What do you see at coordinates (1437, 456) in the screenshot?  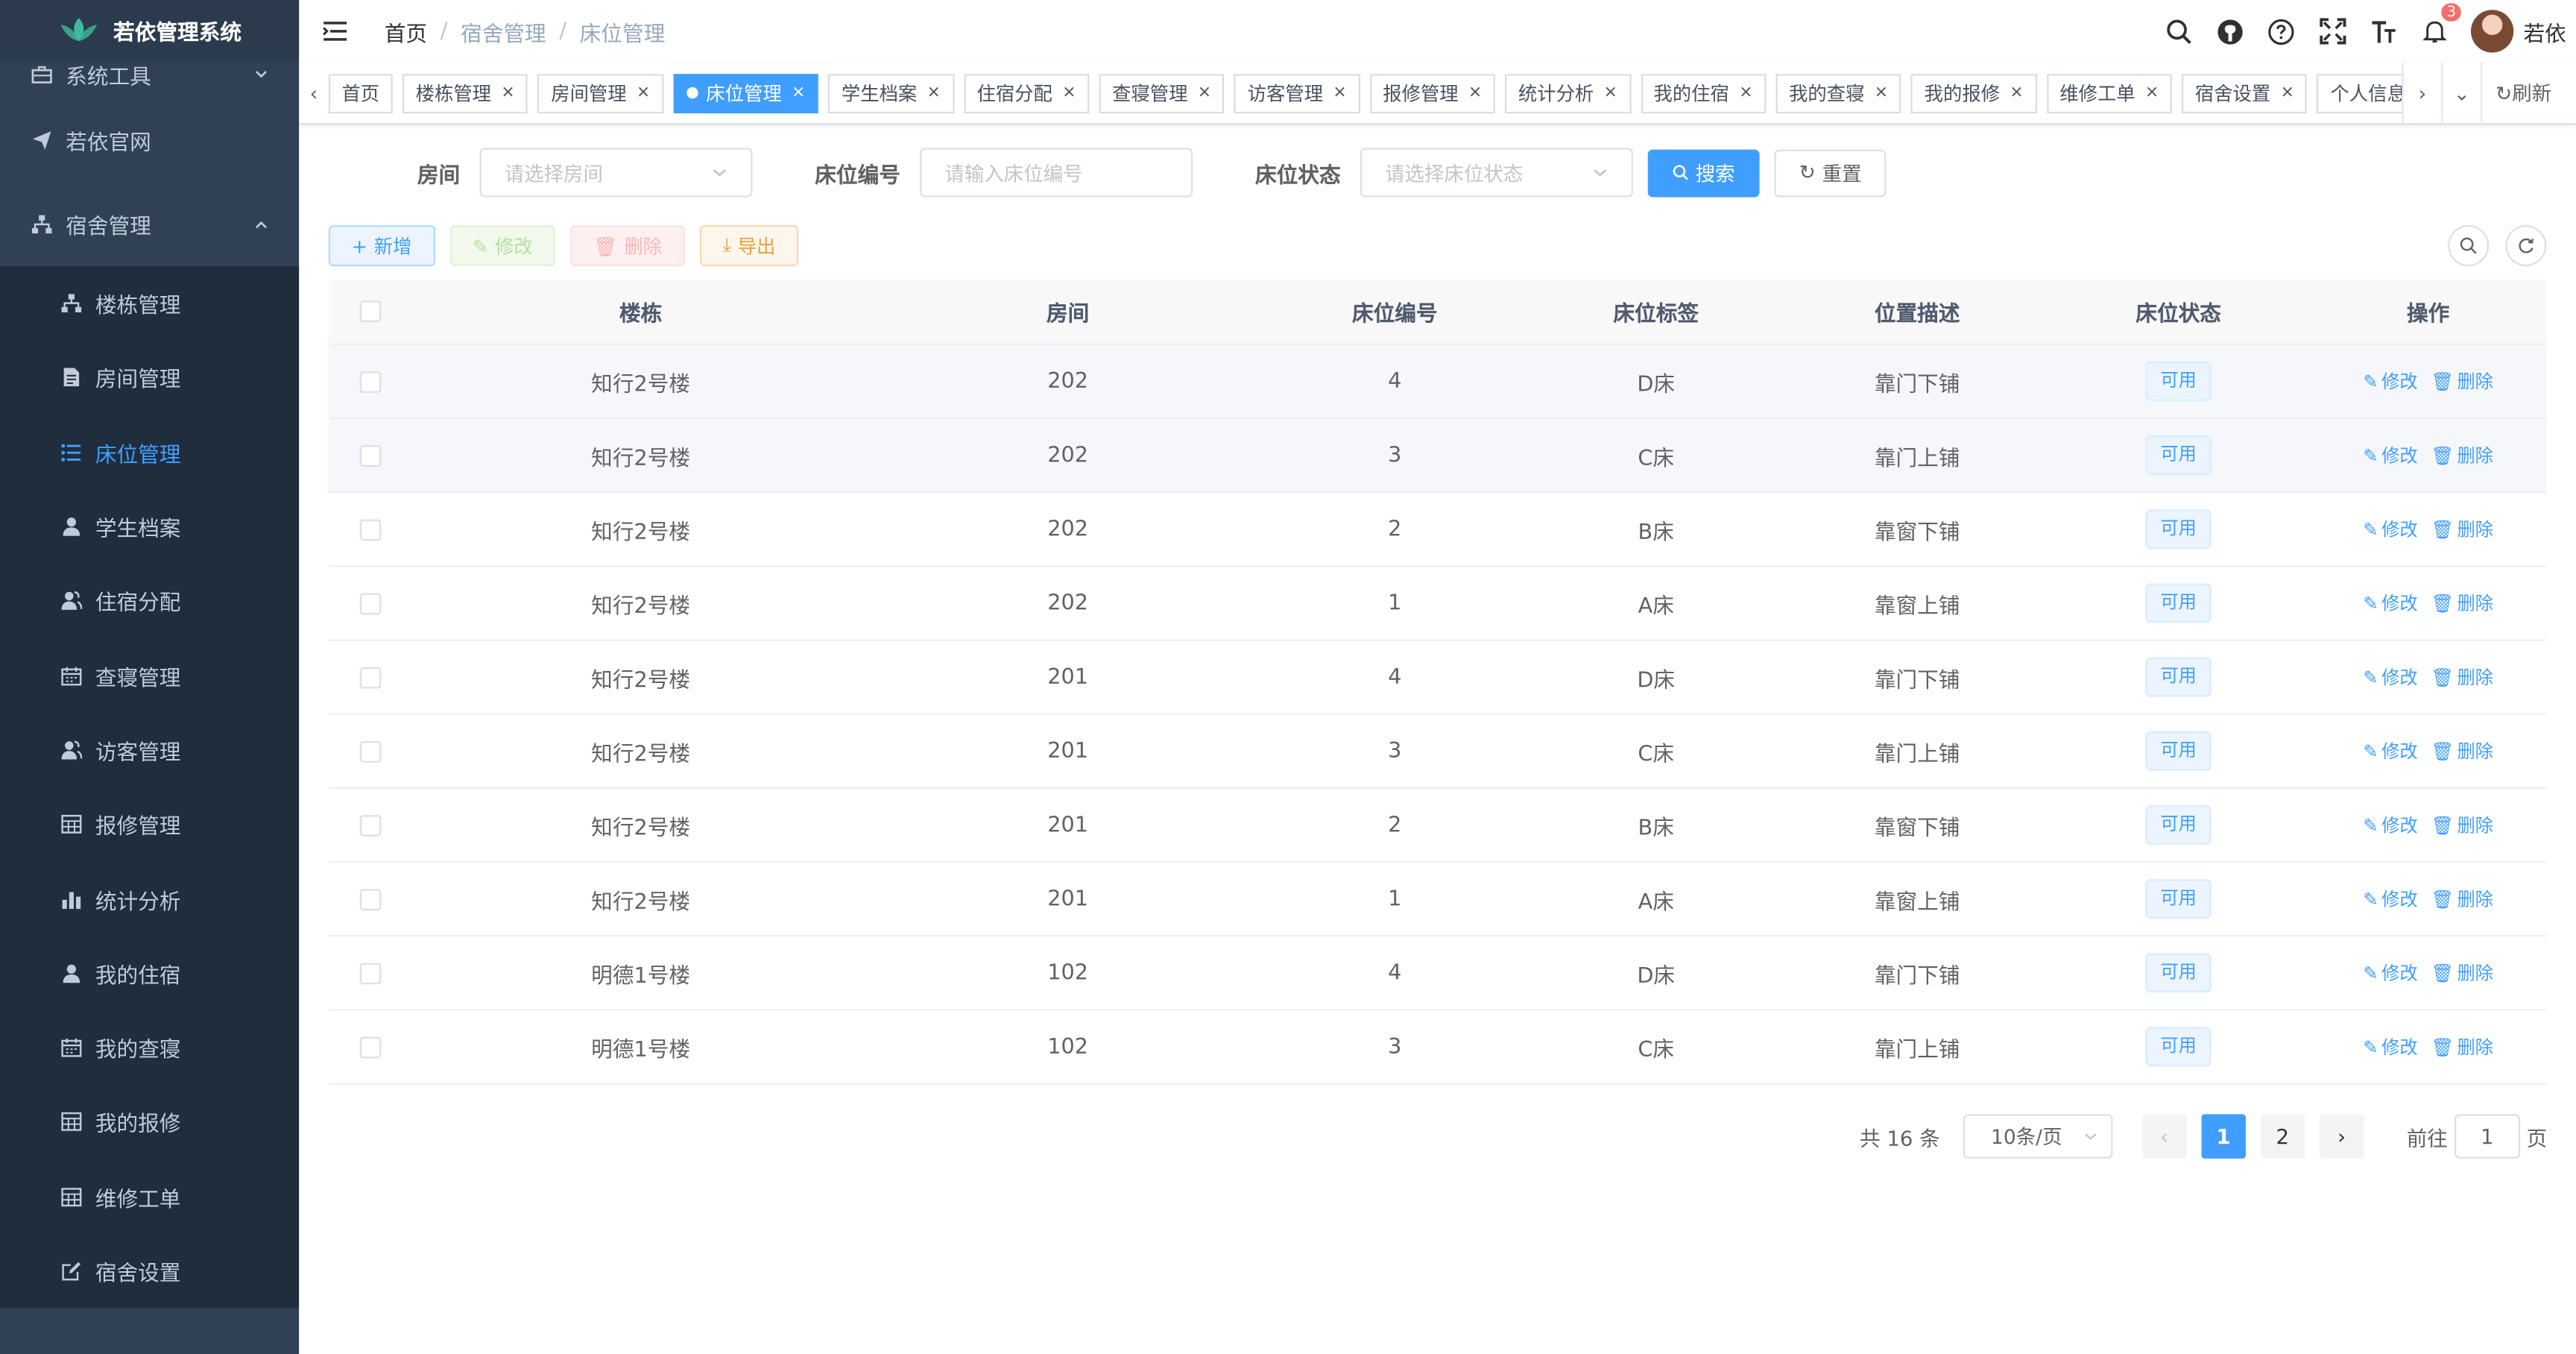 I see `table-row: 知行2号楼 202 3 C床 靠门上铺 可用 ✎ 修改 🗑︎ 删除` at bounding box center [1437, 456].